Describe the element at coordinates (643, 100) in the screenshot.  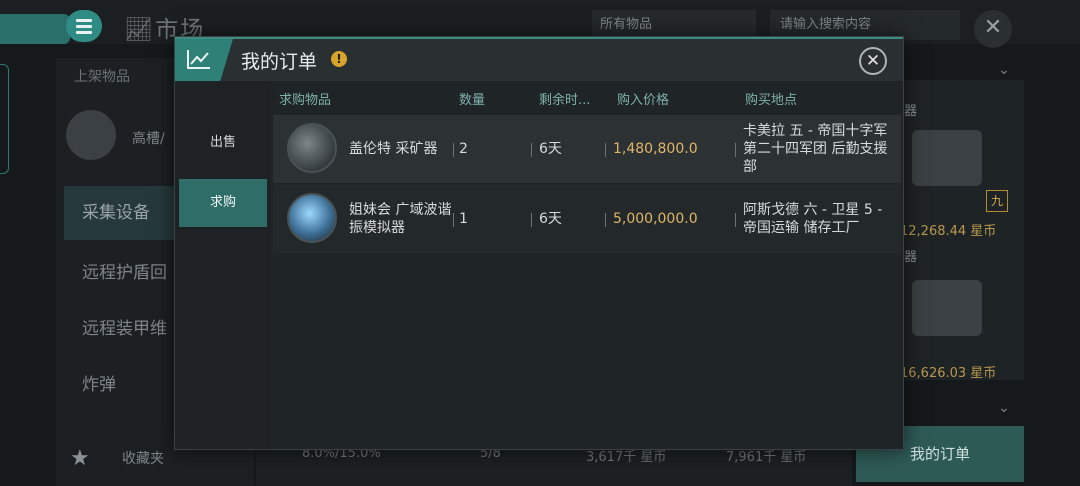
I see `col-header-price: 购入价格` at that location.